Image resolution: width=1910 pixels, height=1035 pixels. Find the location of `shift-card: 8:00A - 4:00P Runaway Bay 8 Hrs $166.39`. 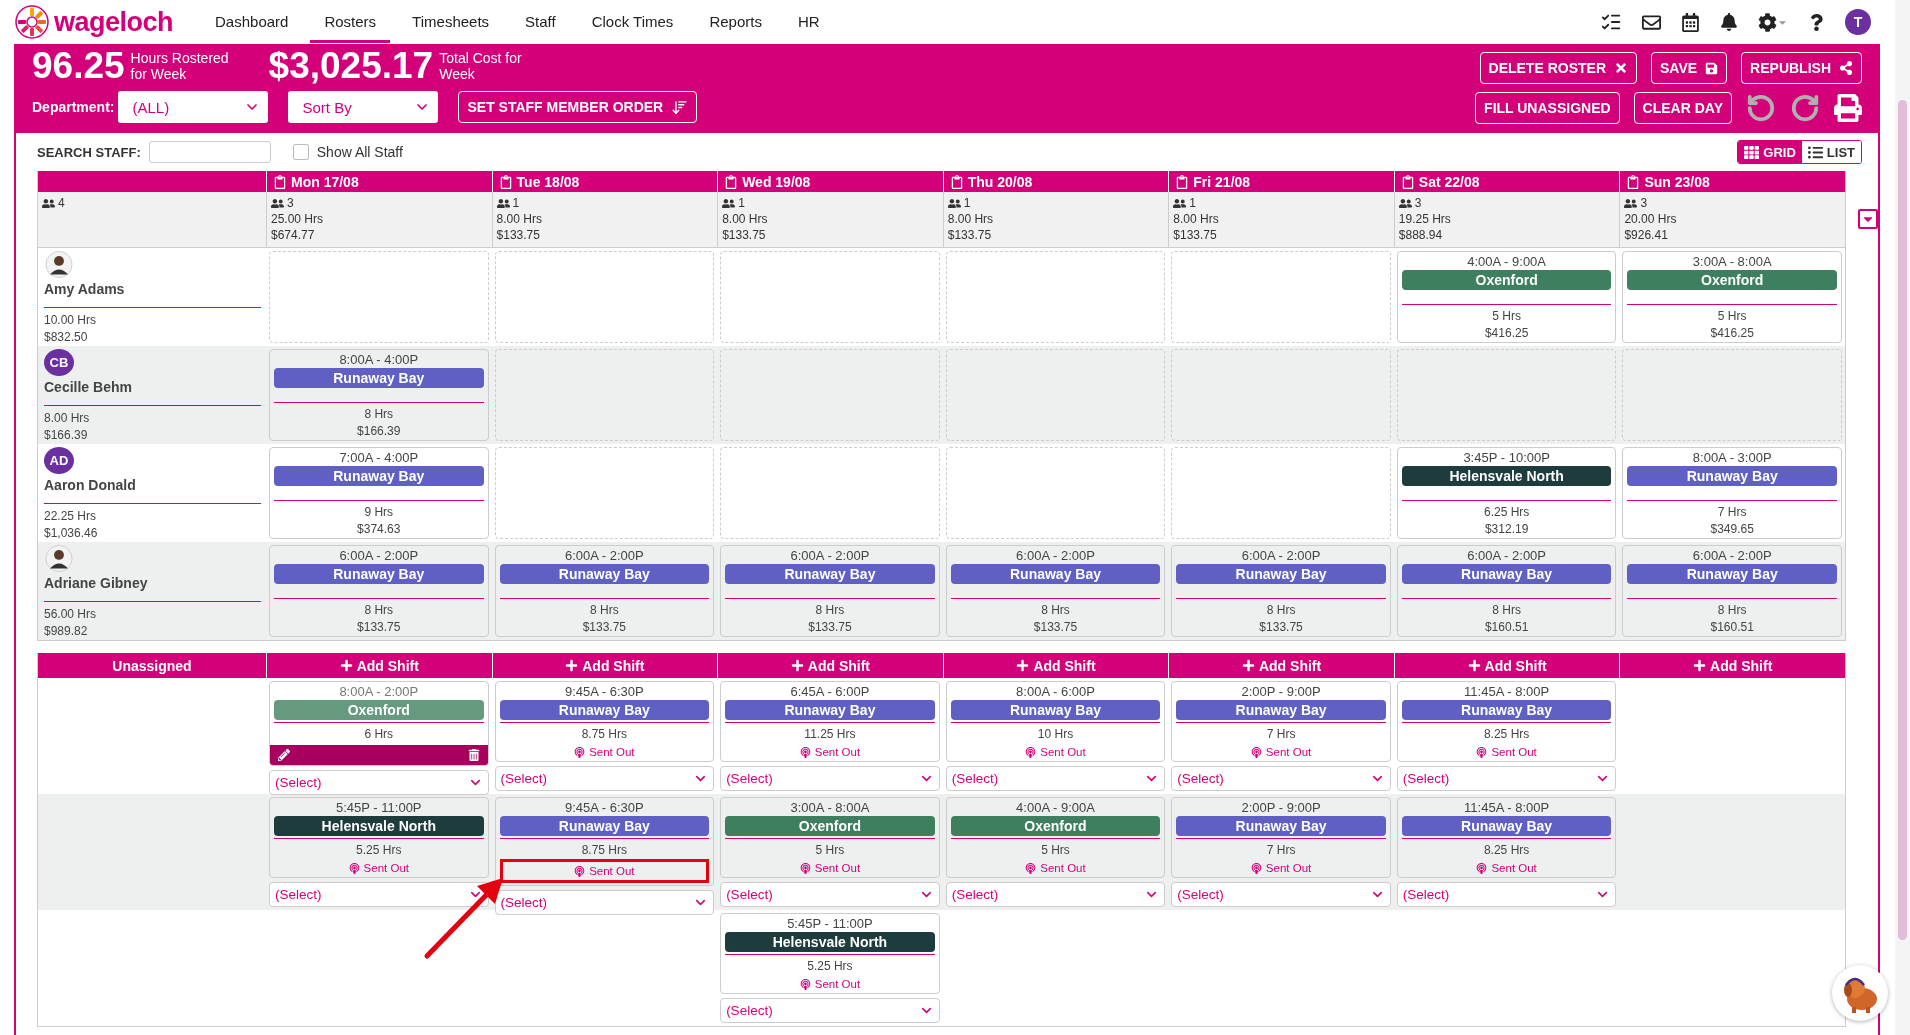

shift-card: 8:00A - 4:00P Runaway Bay 8 Hrs $166.39 is located at coordinates (379, 395).